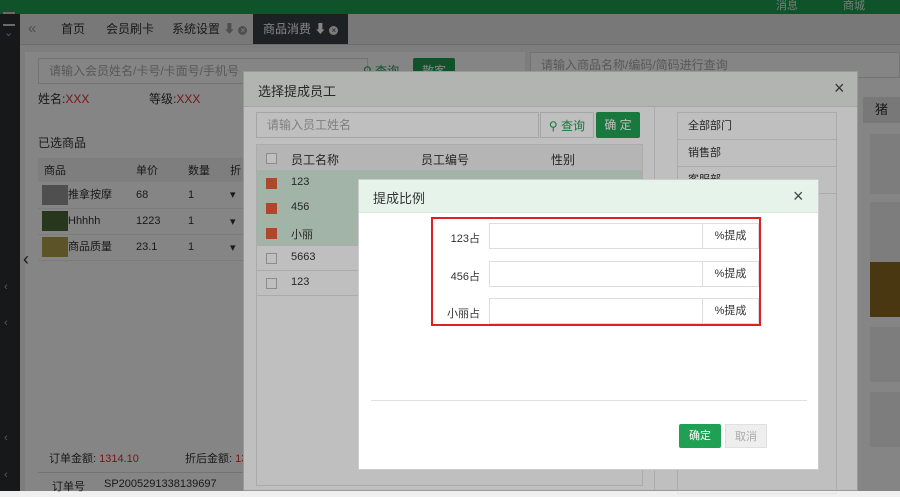 The width and height of the screenshot is (900, 497). Describe the element at coordinates (588, 196) in the screenshot. I see `modal-header: 提成比例 ×` at that location.